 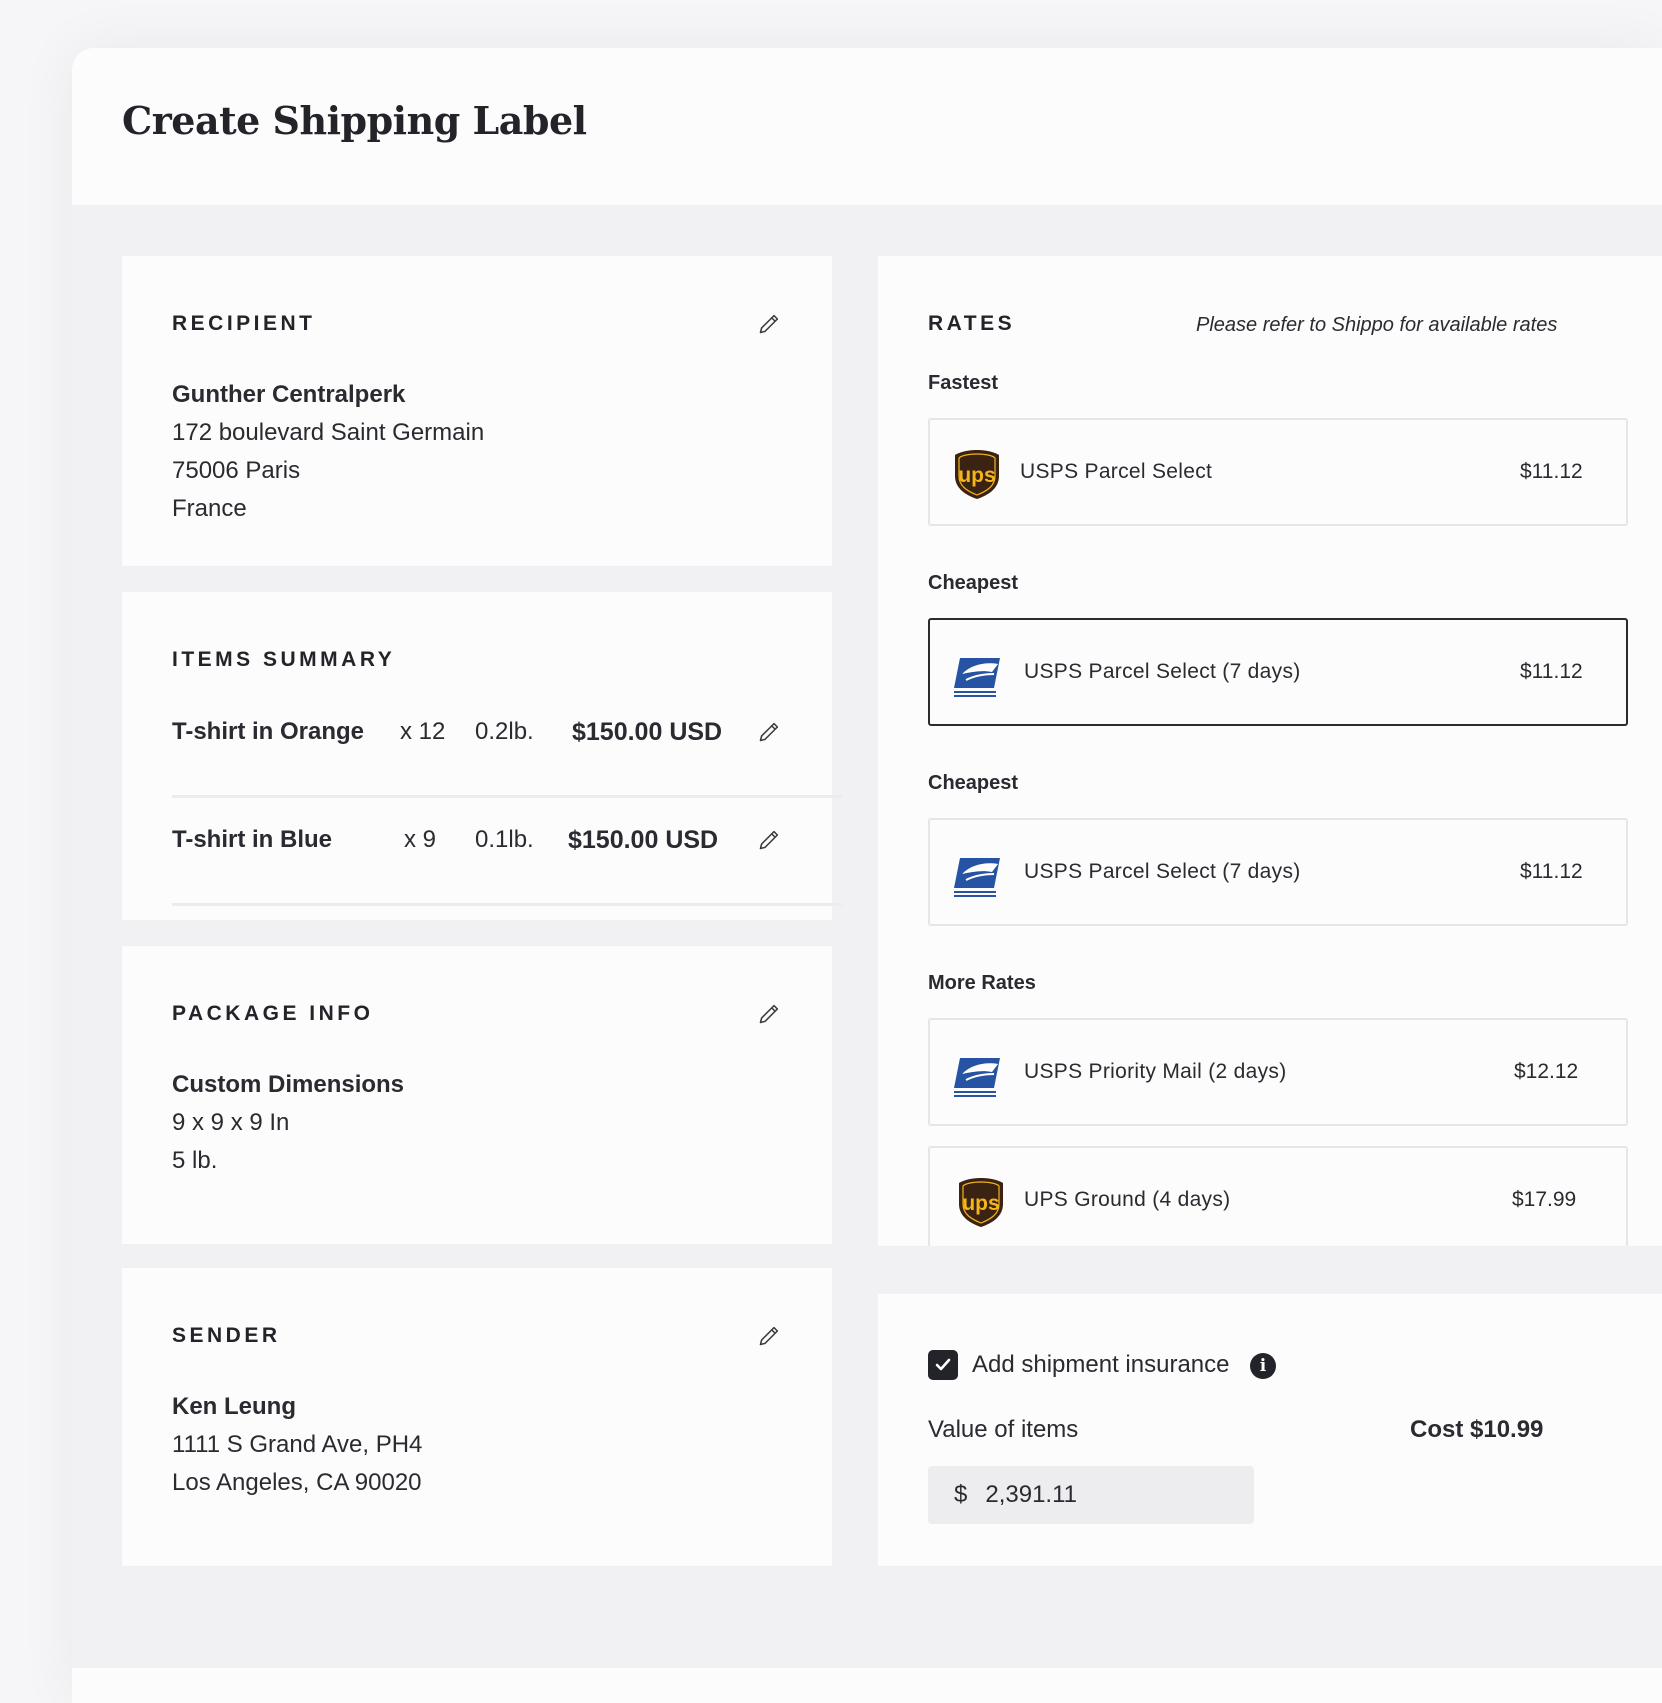 I want to click on package-details: Custom Dimensions 9 x 9 x 9 In 5 lb., so click(x=288, y=1123).